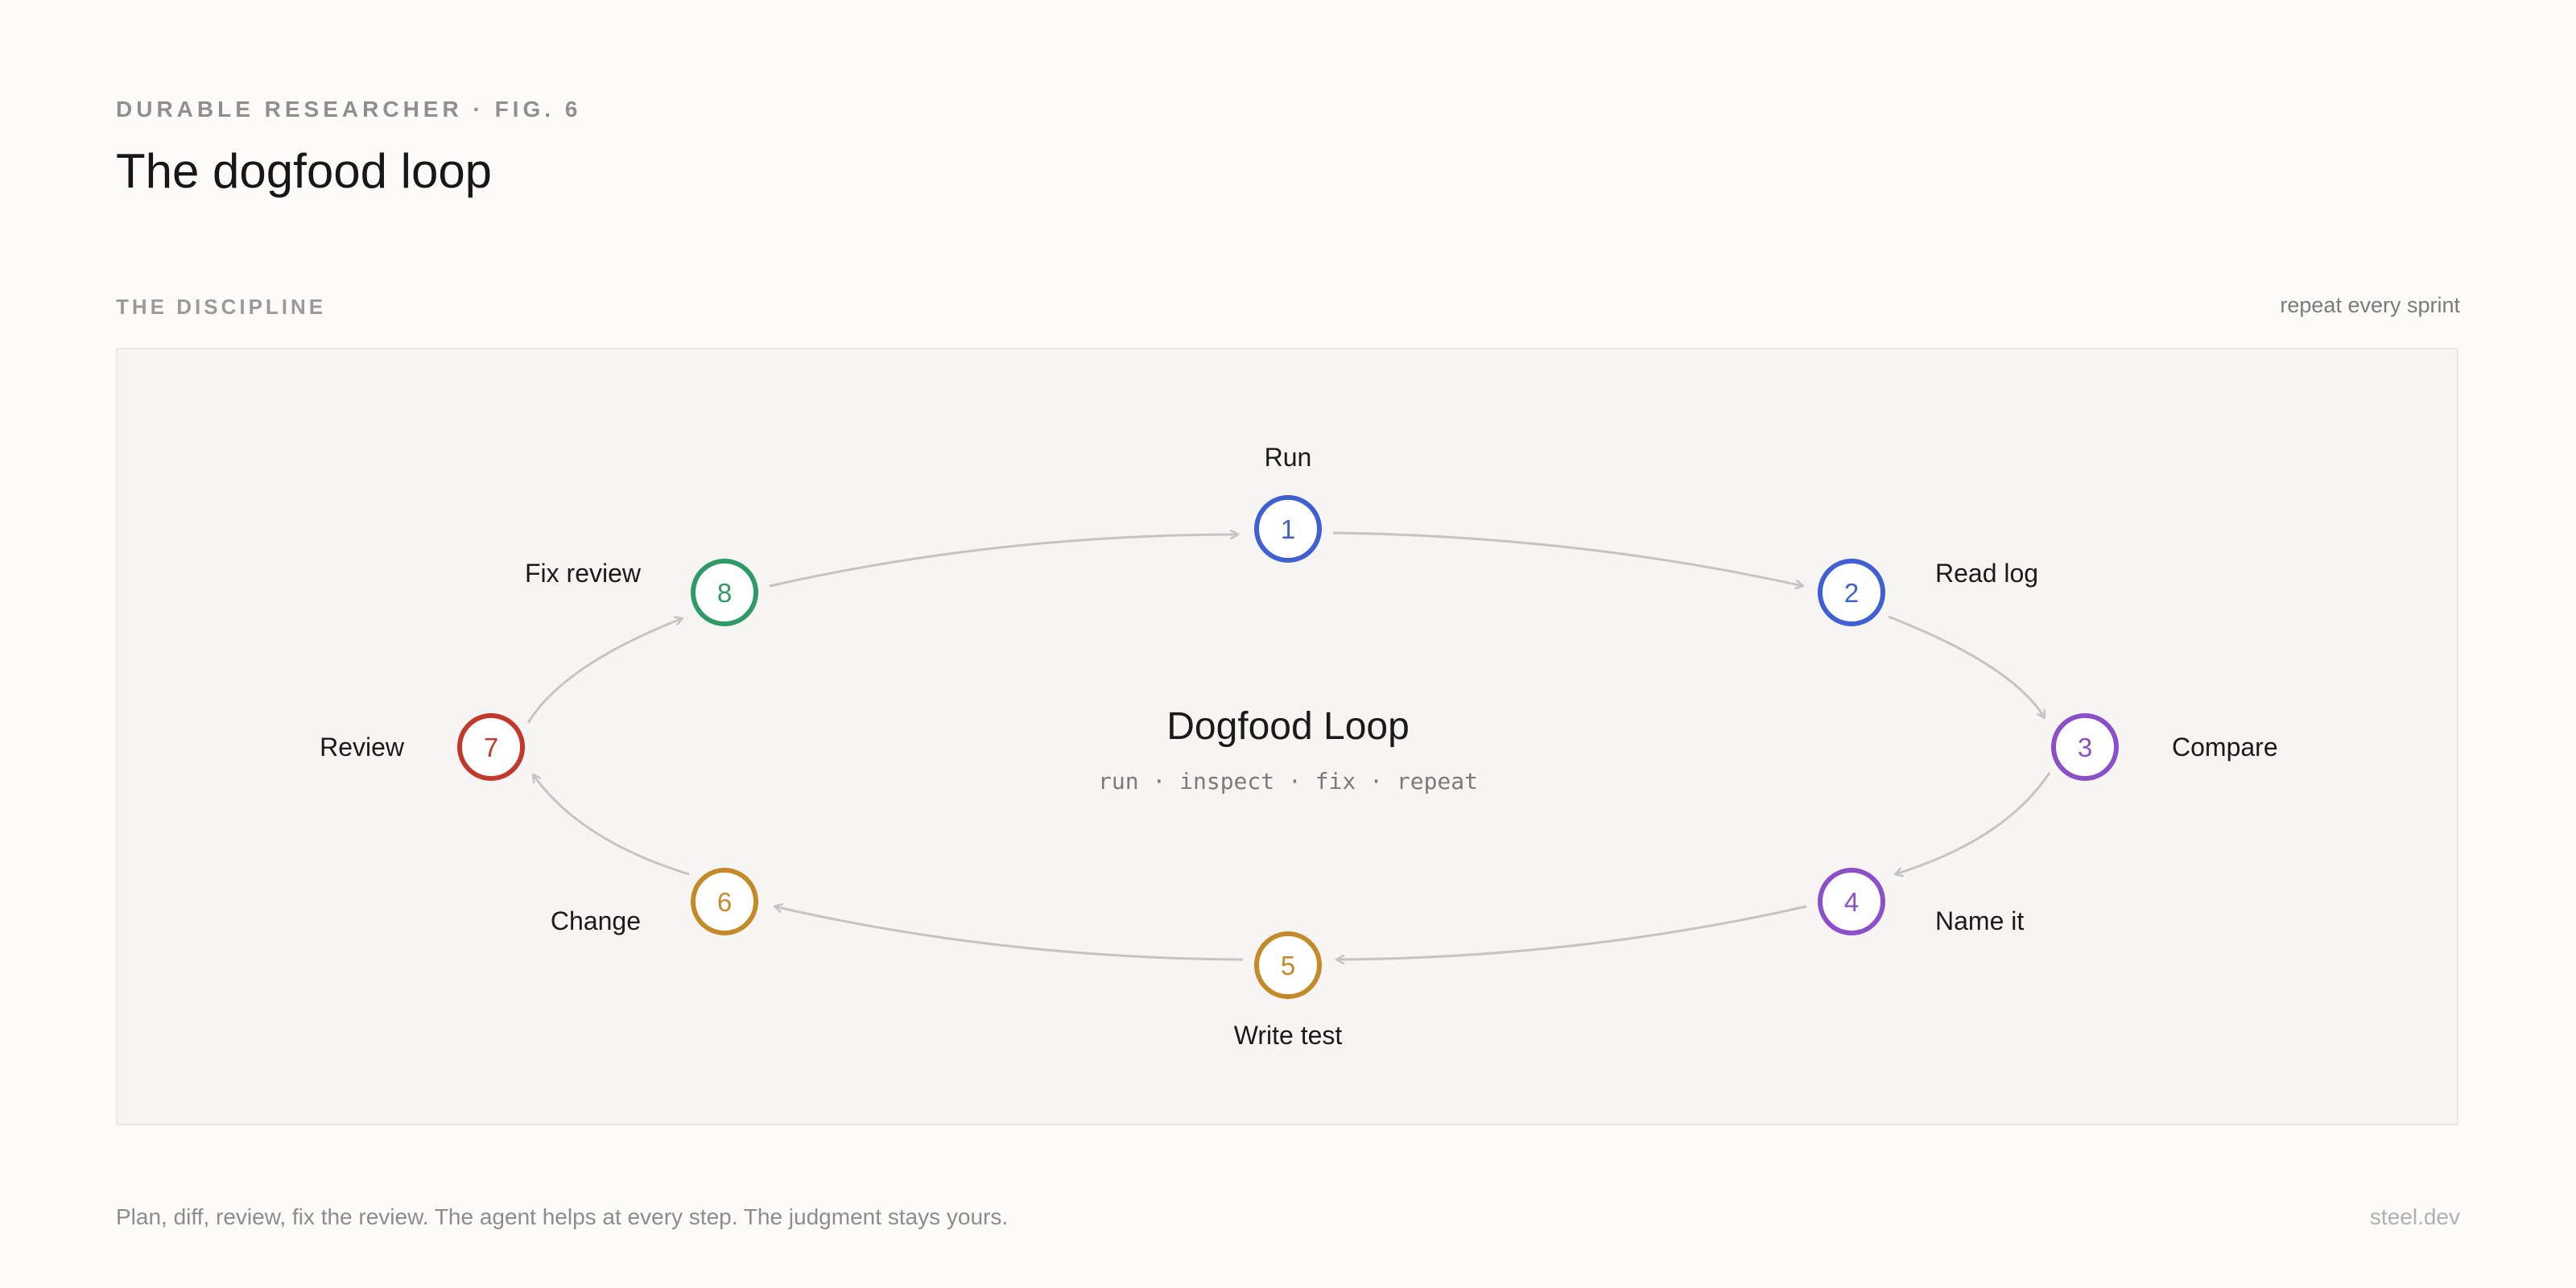  What do you see at coordinates (1288, 503) in the screenshot?
I see `loop-step-1: 1 Run` at bounding box center [1288, 503].